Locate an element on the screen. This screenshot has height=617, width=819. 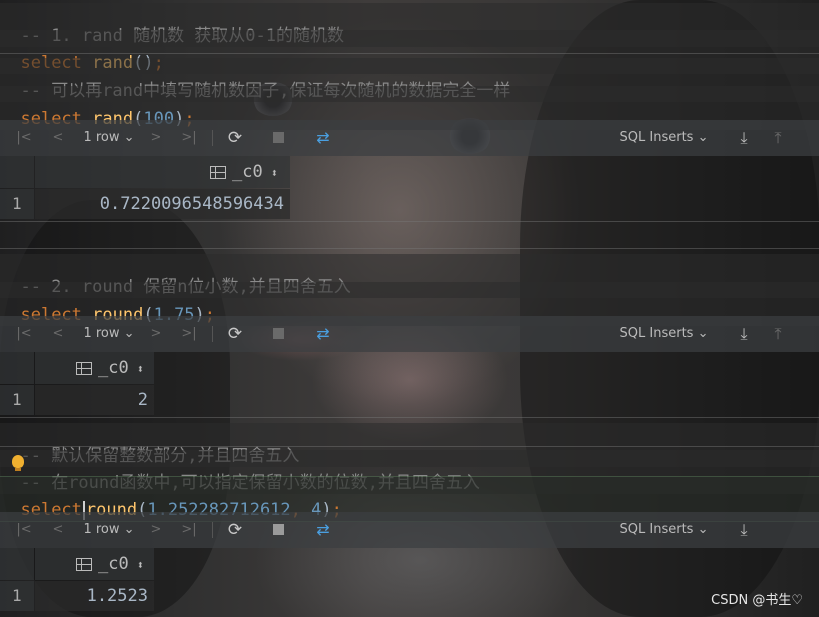
result-cell: 1.2523 is located at coordinates (94, 596).